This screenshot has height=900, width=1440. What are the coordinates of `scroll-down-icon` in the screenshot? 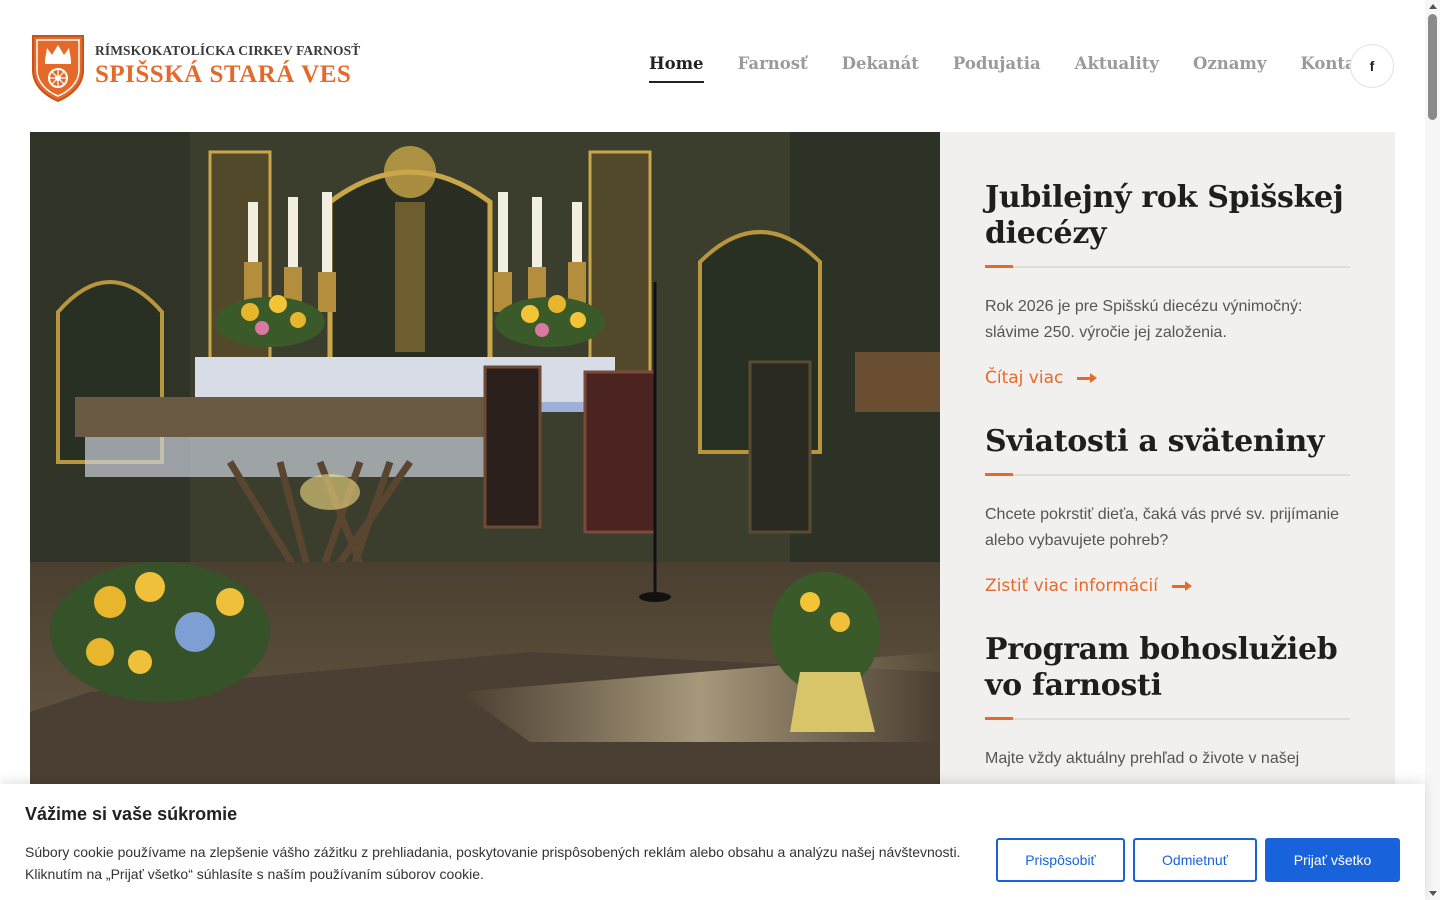 It's located at (1433, 893).